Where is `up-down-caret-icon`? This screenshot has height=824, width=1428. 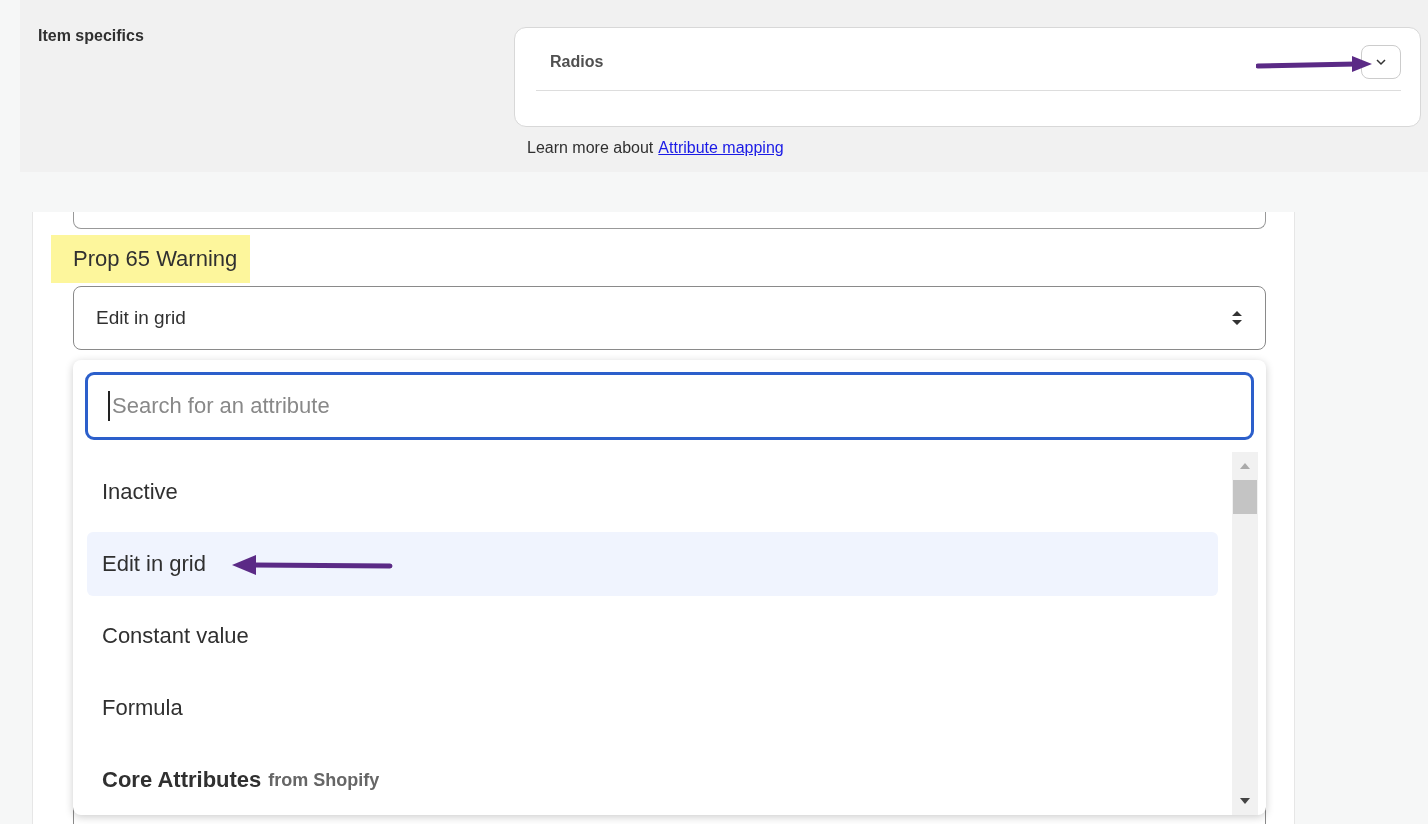 up-down-caret-icon is located at coordinates (1237, 318).